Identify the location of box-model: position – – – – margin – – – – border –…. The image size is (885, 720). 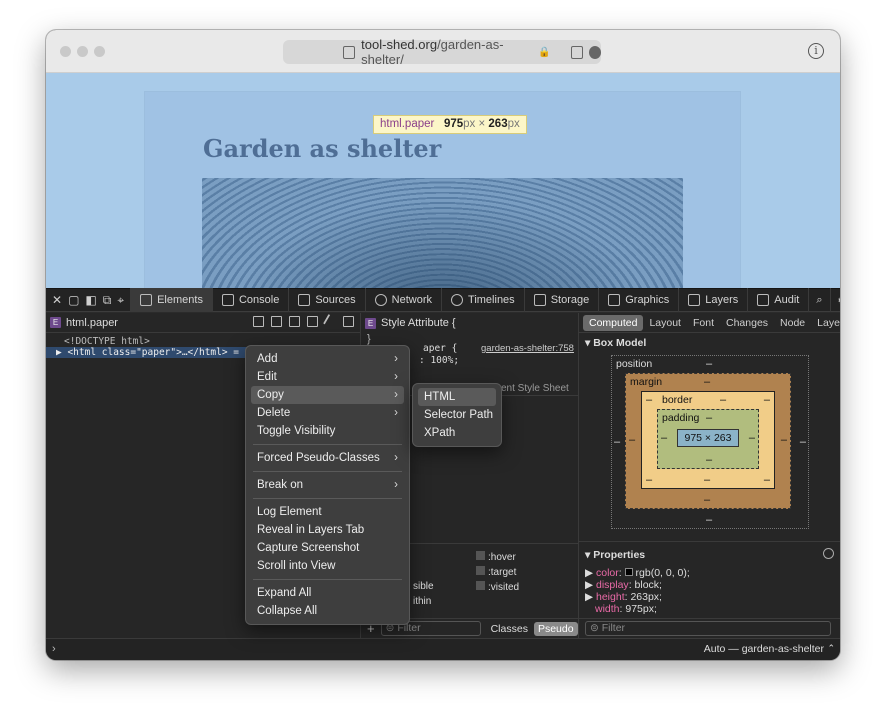
(711, 444).